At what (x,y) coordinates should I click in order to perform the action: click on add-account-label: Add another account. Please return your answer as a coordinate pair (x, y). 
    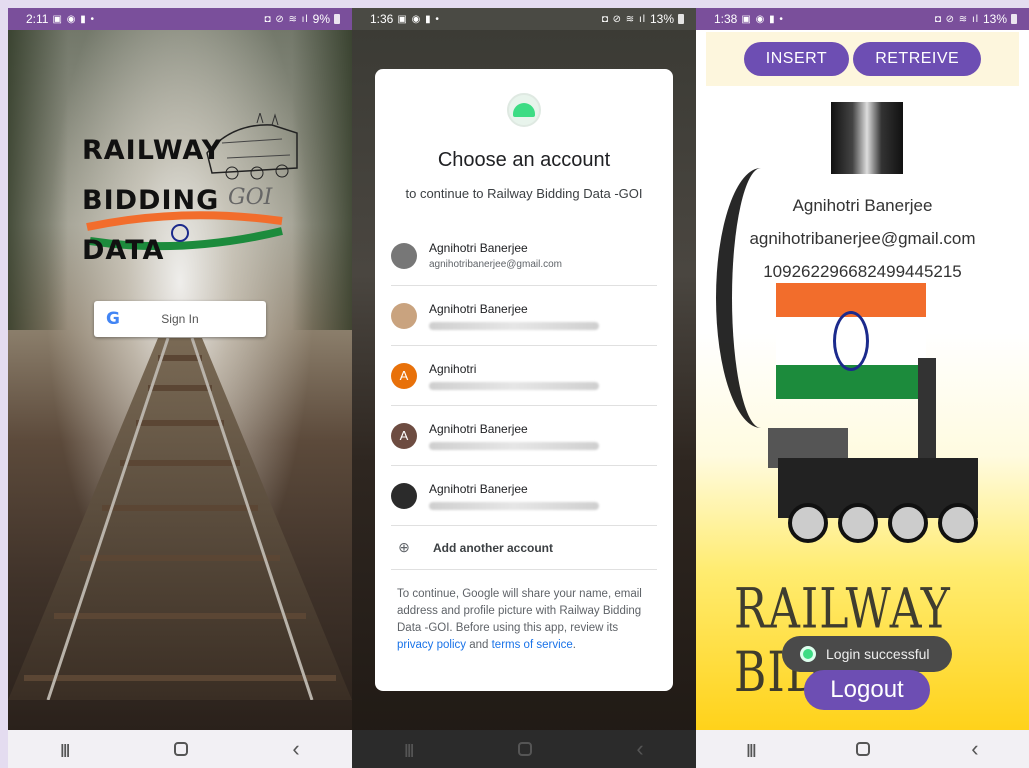
    Looking at the image, I should click on (493, 547).